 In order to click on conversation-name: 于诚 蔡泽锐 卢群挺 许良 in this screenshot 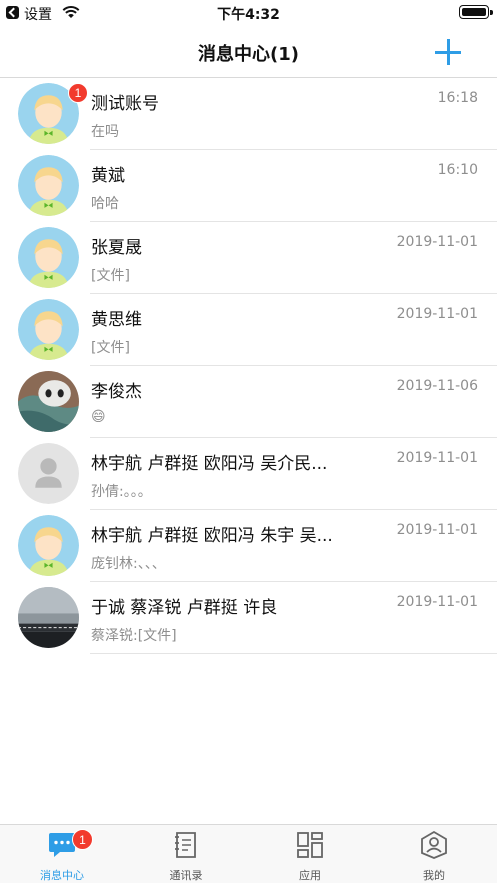, I will do `click(184, 608)`.